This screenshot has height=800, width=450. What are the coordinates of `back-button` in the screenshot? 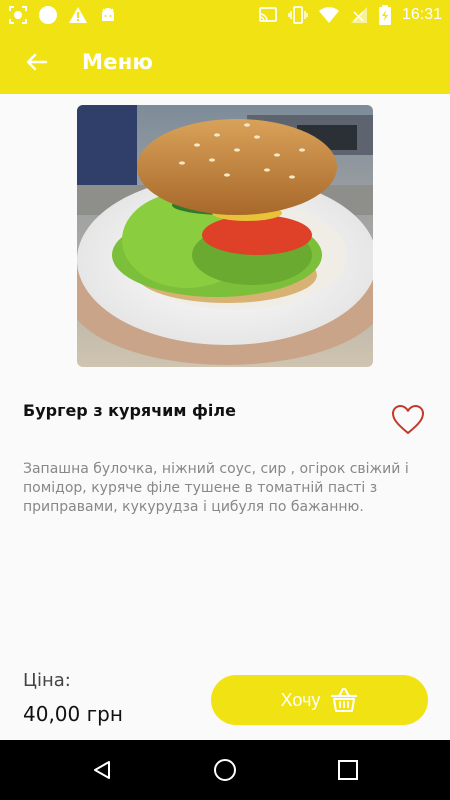 It's located at (36, 62).